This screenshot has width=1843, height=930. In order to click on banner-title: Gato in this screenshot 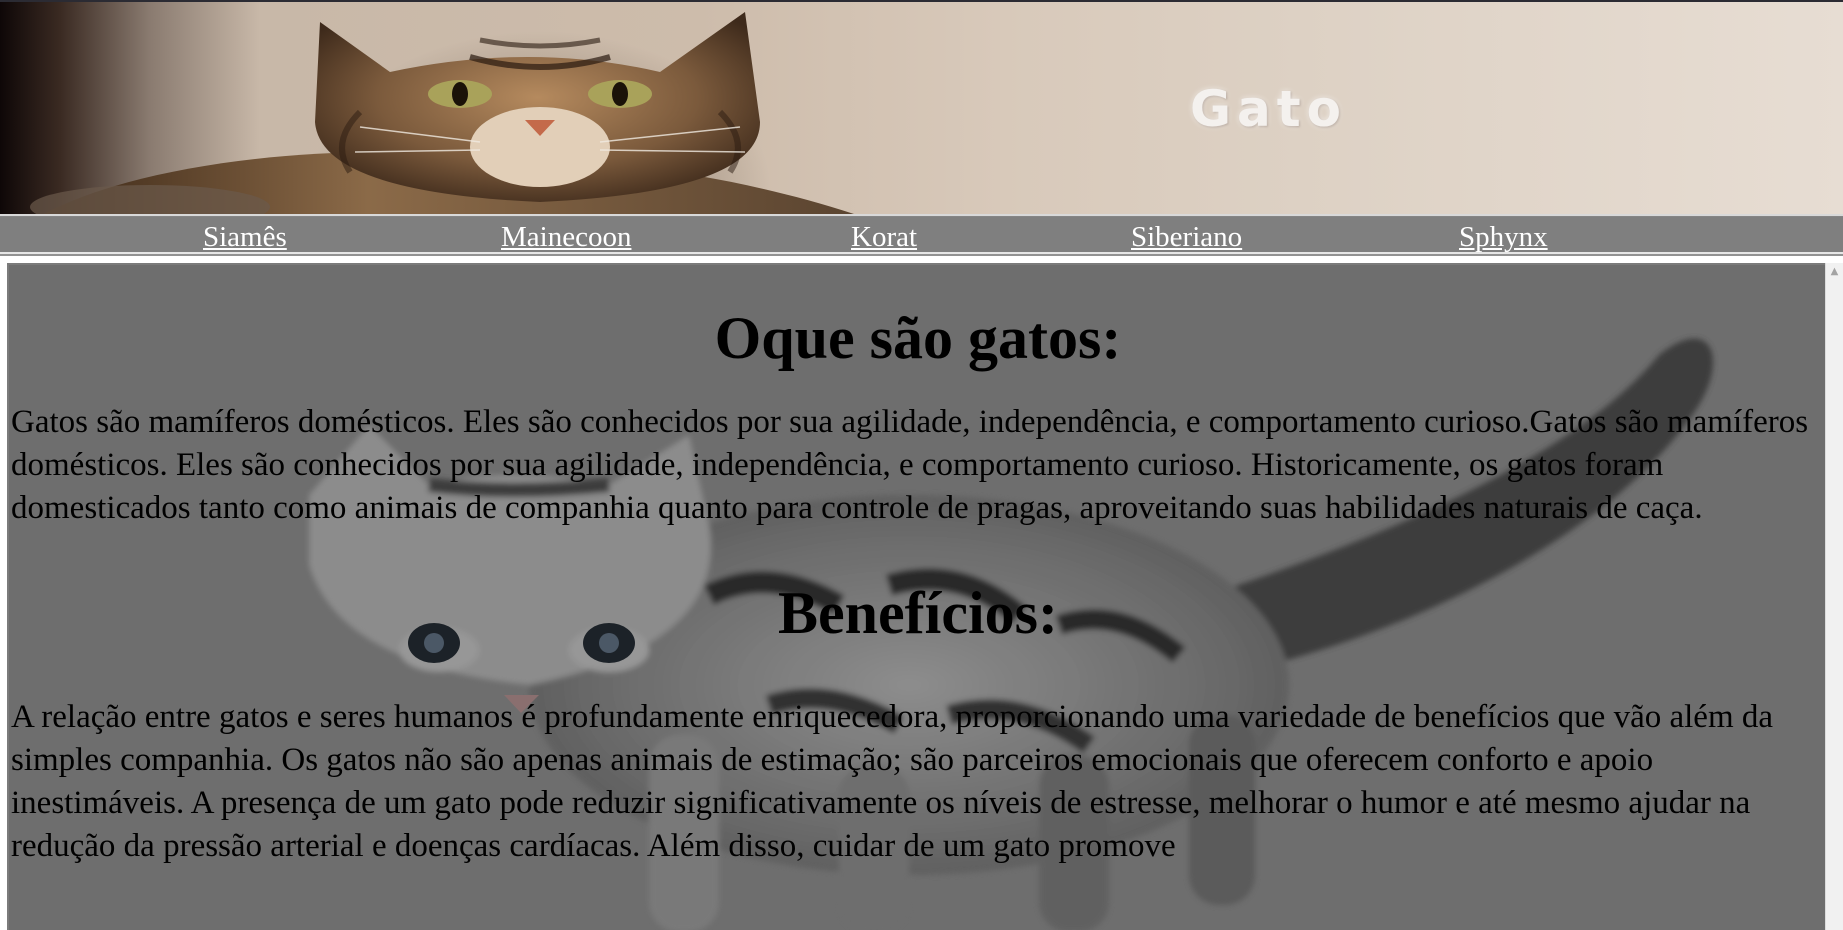, I will do `click(1269, 109)`.